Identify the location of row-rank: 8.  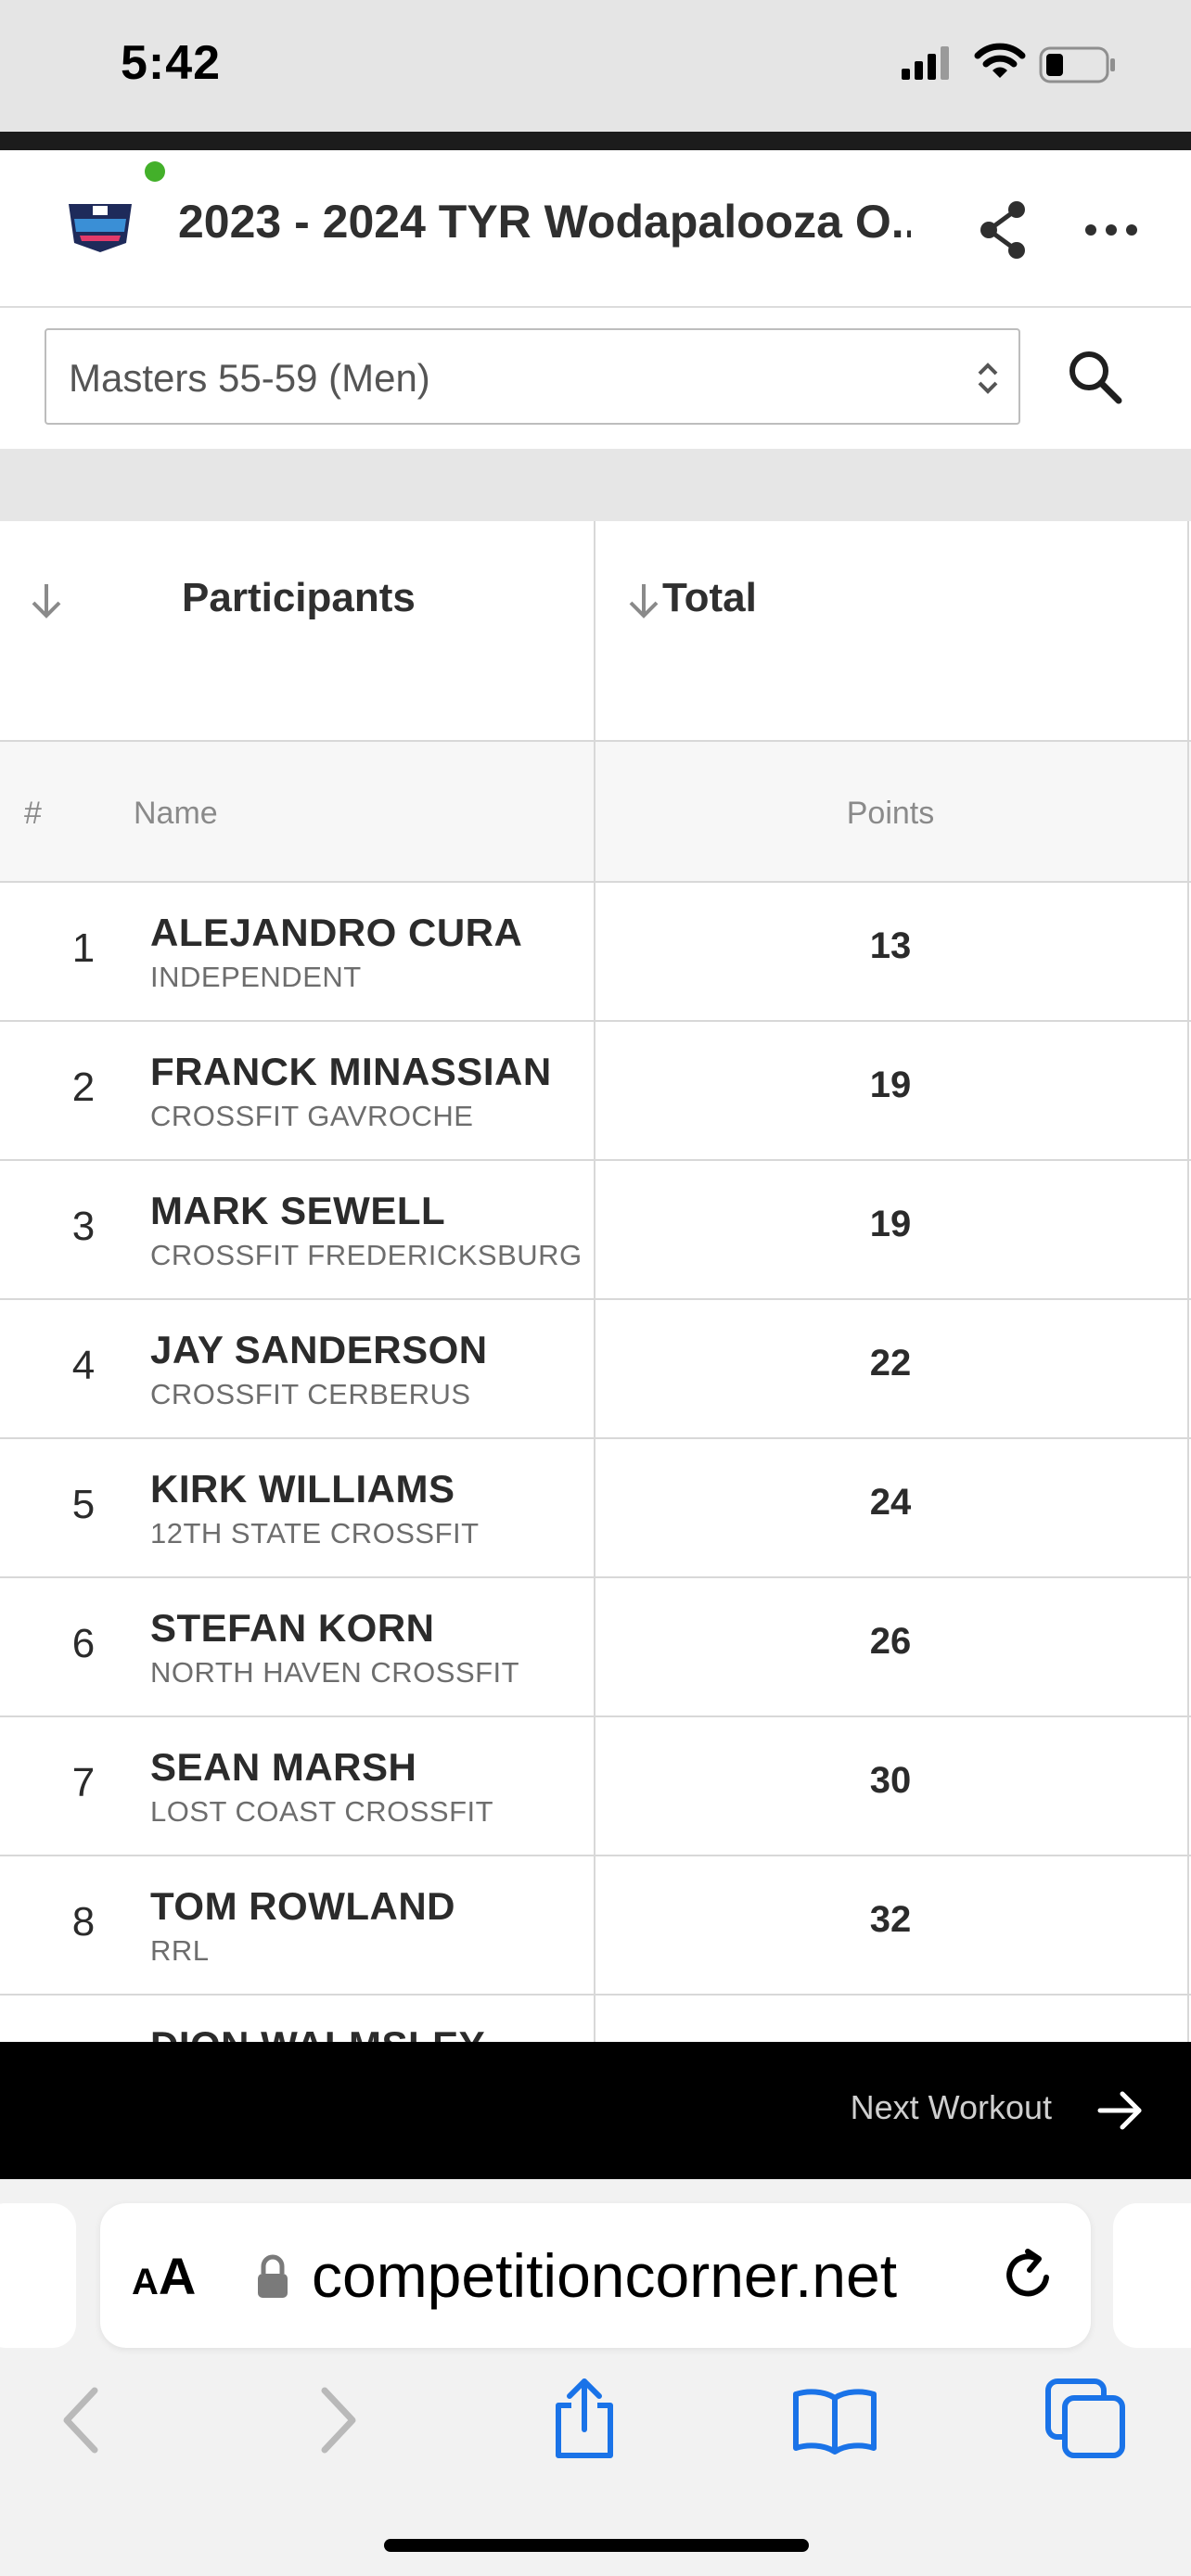
(83, 1922).